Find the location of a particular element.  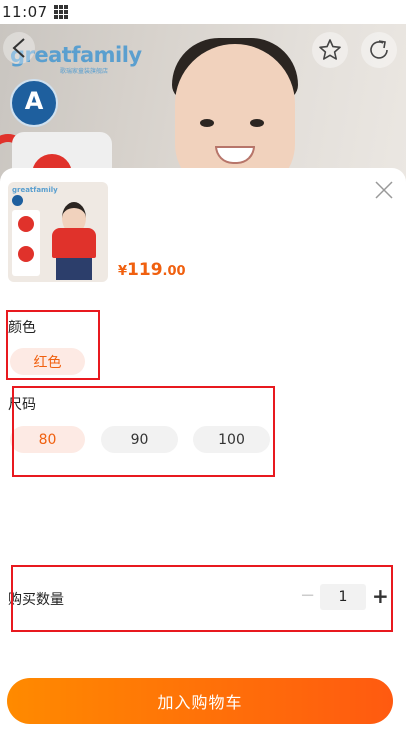

status-bar: 11:07 is located at coordinates (203, 12).